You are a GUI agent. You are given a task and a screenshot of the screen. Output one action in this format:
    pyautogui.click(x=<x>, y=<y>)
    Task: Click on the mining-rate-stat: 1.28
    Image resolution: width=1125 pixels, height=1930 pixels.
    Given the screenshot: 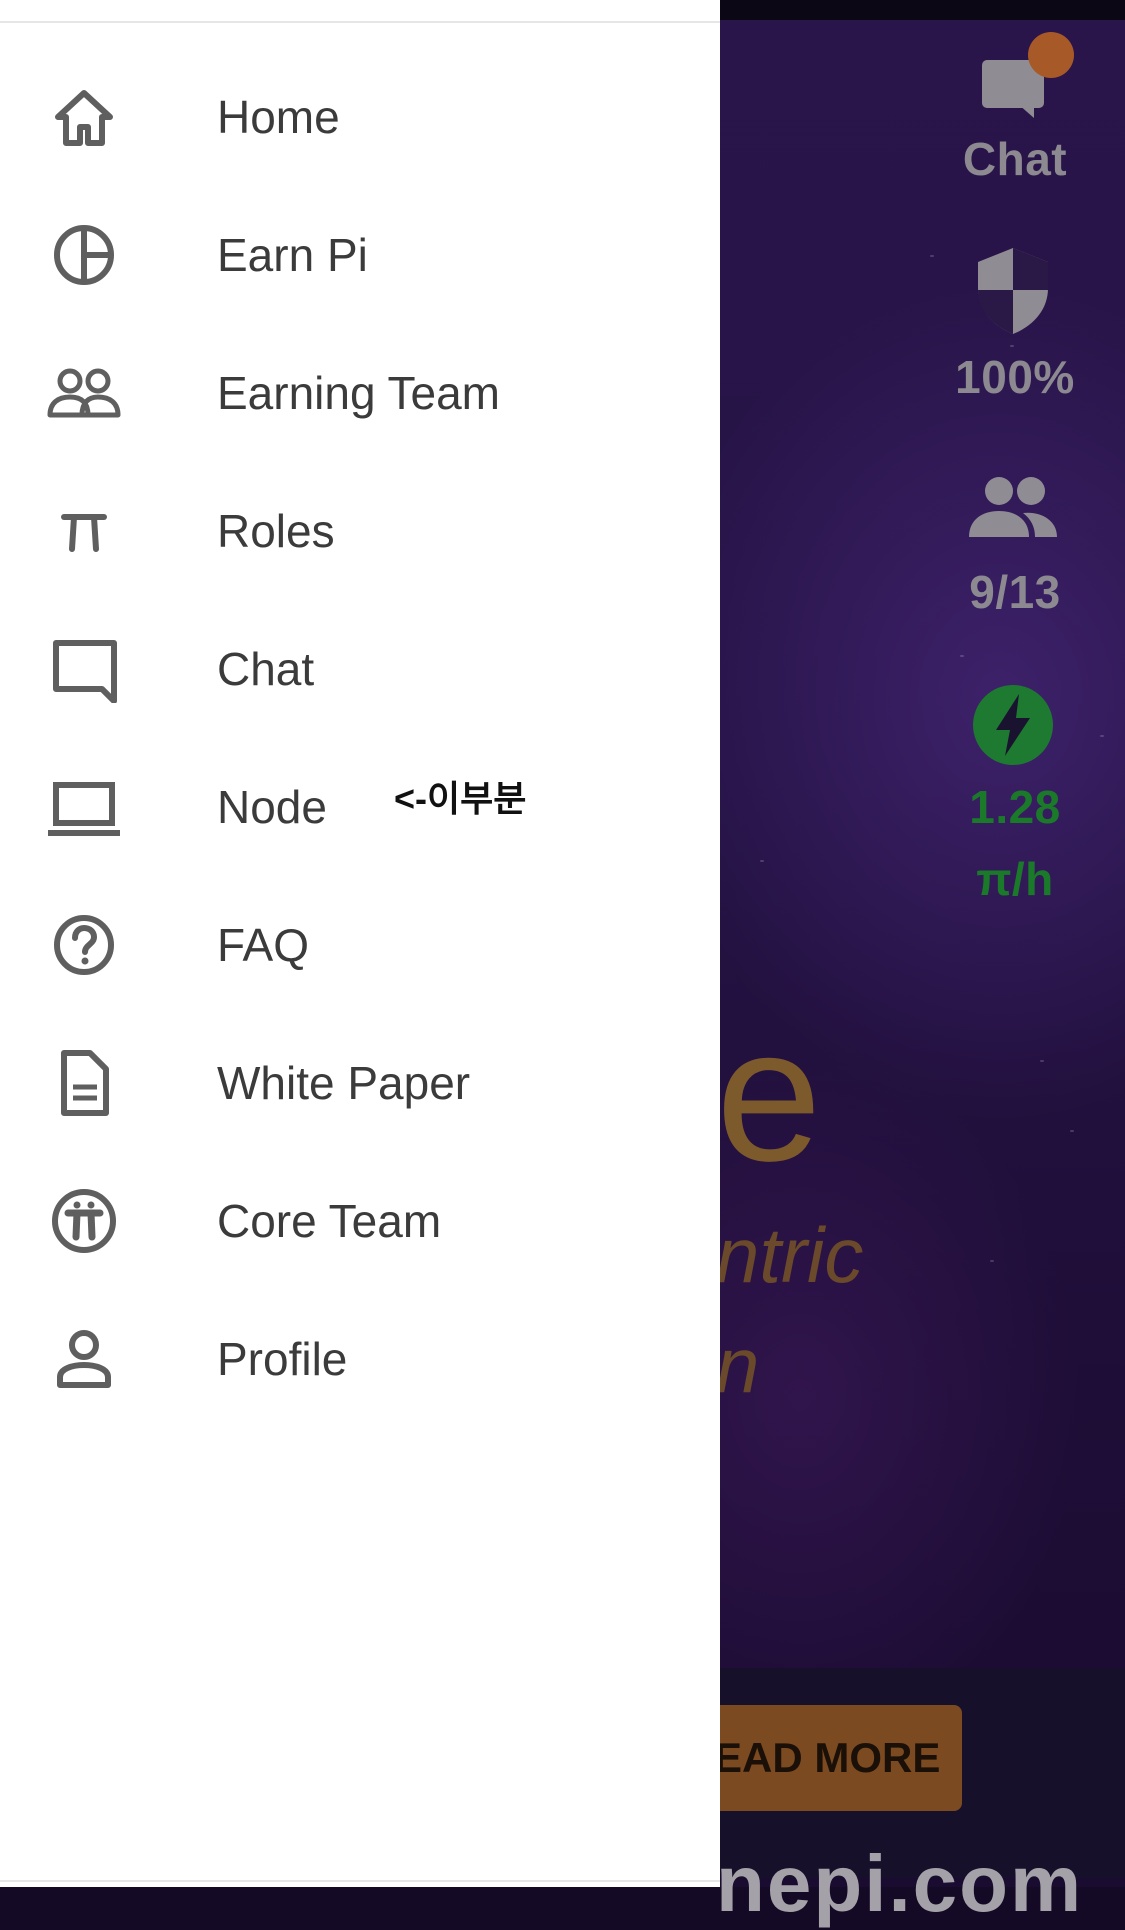 What is the action you would take?
    pyautogui.click(x=1015, y=807)
    